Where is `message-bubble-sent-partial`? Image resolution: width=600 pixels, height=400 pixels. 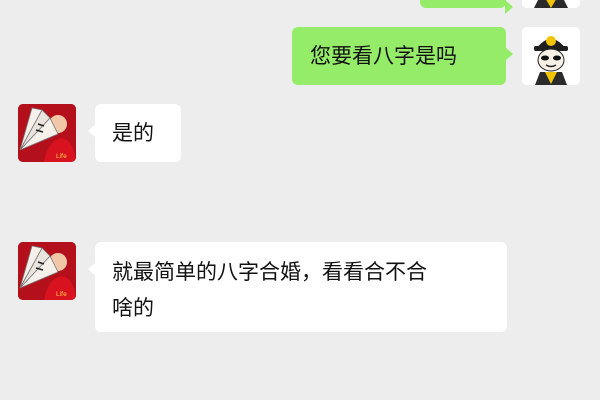 message-bubble-sent-partial is located at coordinates (466, 7).